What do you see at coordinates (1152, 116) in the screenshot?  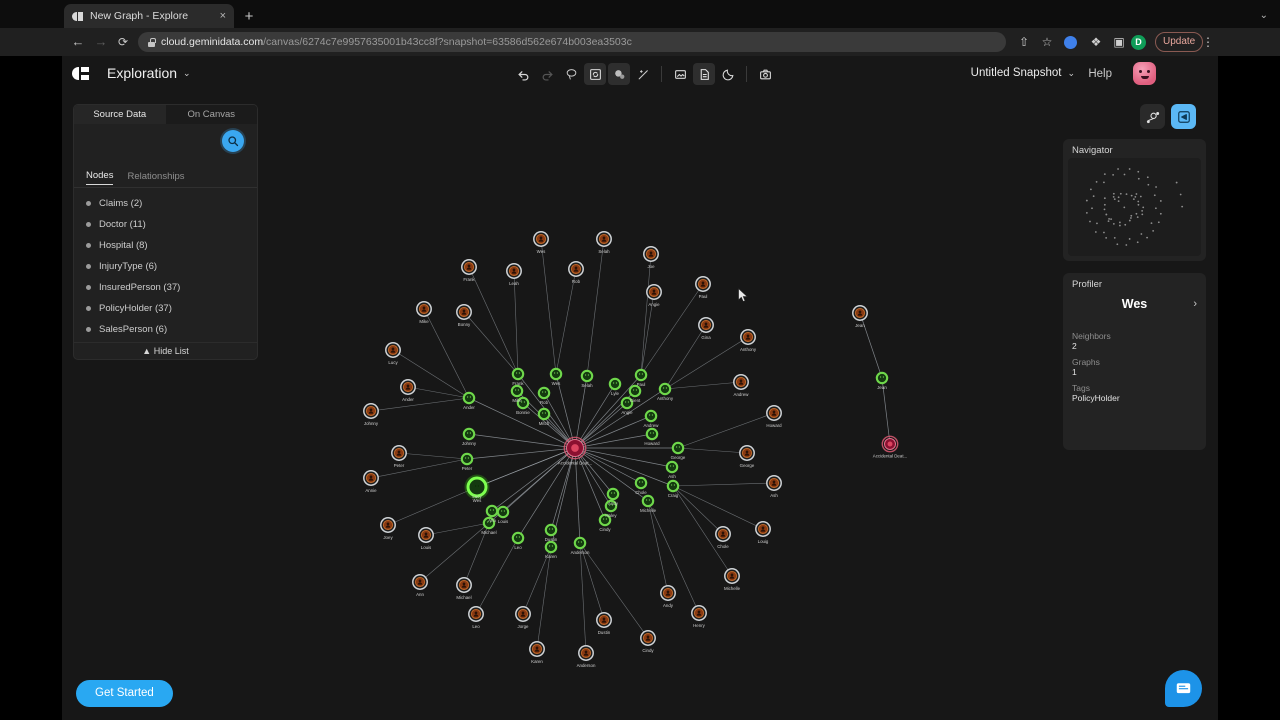 I see `path-finder-icon` at bounding box center [1152, 116].